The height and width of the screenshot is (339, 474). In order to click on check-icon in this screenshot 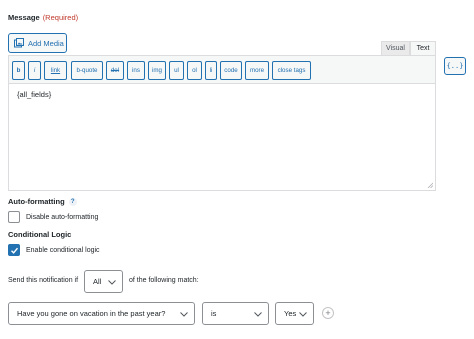, I will do `click(14, 250)`.